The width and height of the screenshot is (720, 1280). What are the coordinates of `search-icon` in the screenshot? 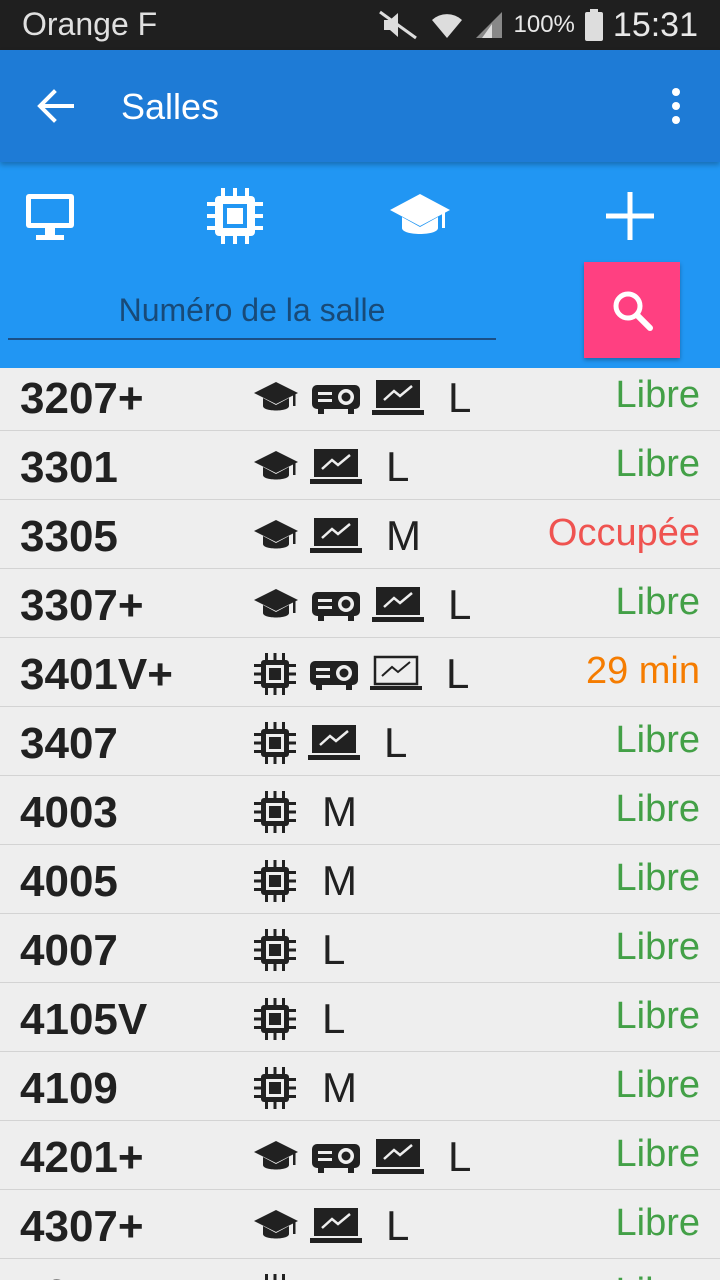 It's located at (633, 311).